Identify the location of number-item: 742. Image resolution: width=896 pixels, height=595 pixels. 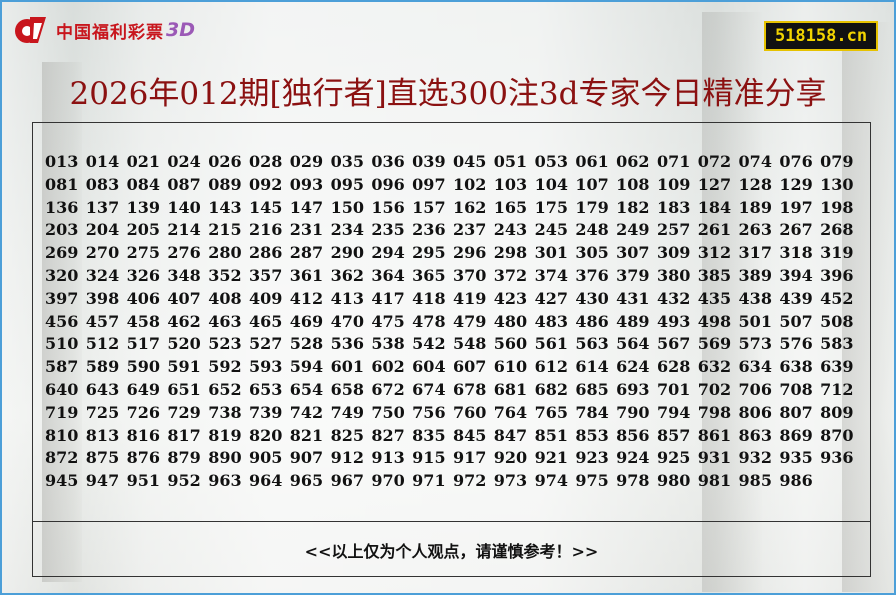
(306, 412).